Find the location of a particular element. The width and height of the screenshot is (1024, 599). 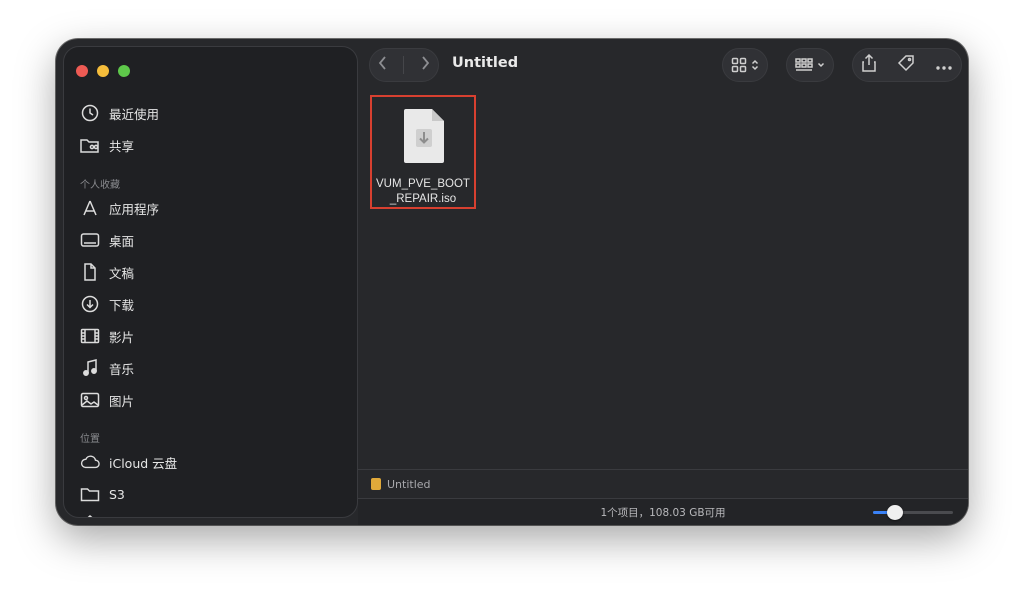

sidebar-item-label: 音乐 is located at coordinates (122, 369).